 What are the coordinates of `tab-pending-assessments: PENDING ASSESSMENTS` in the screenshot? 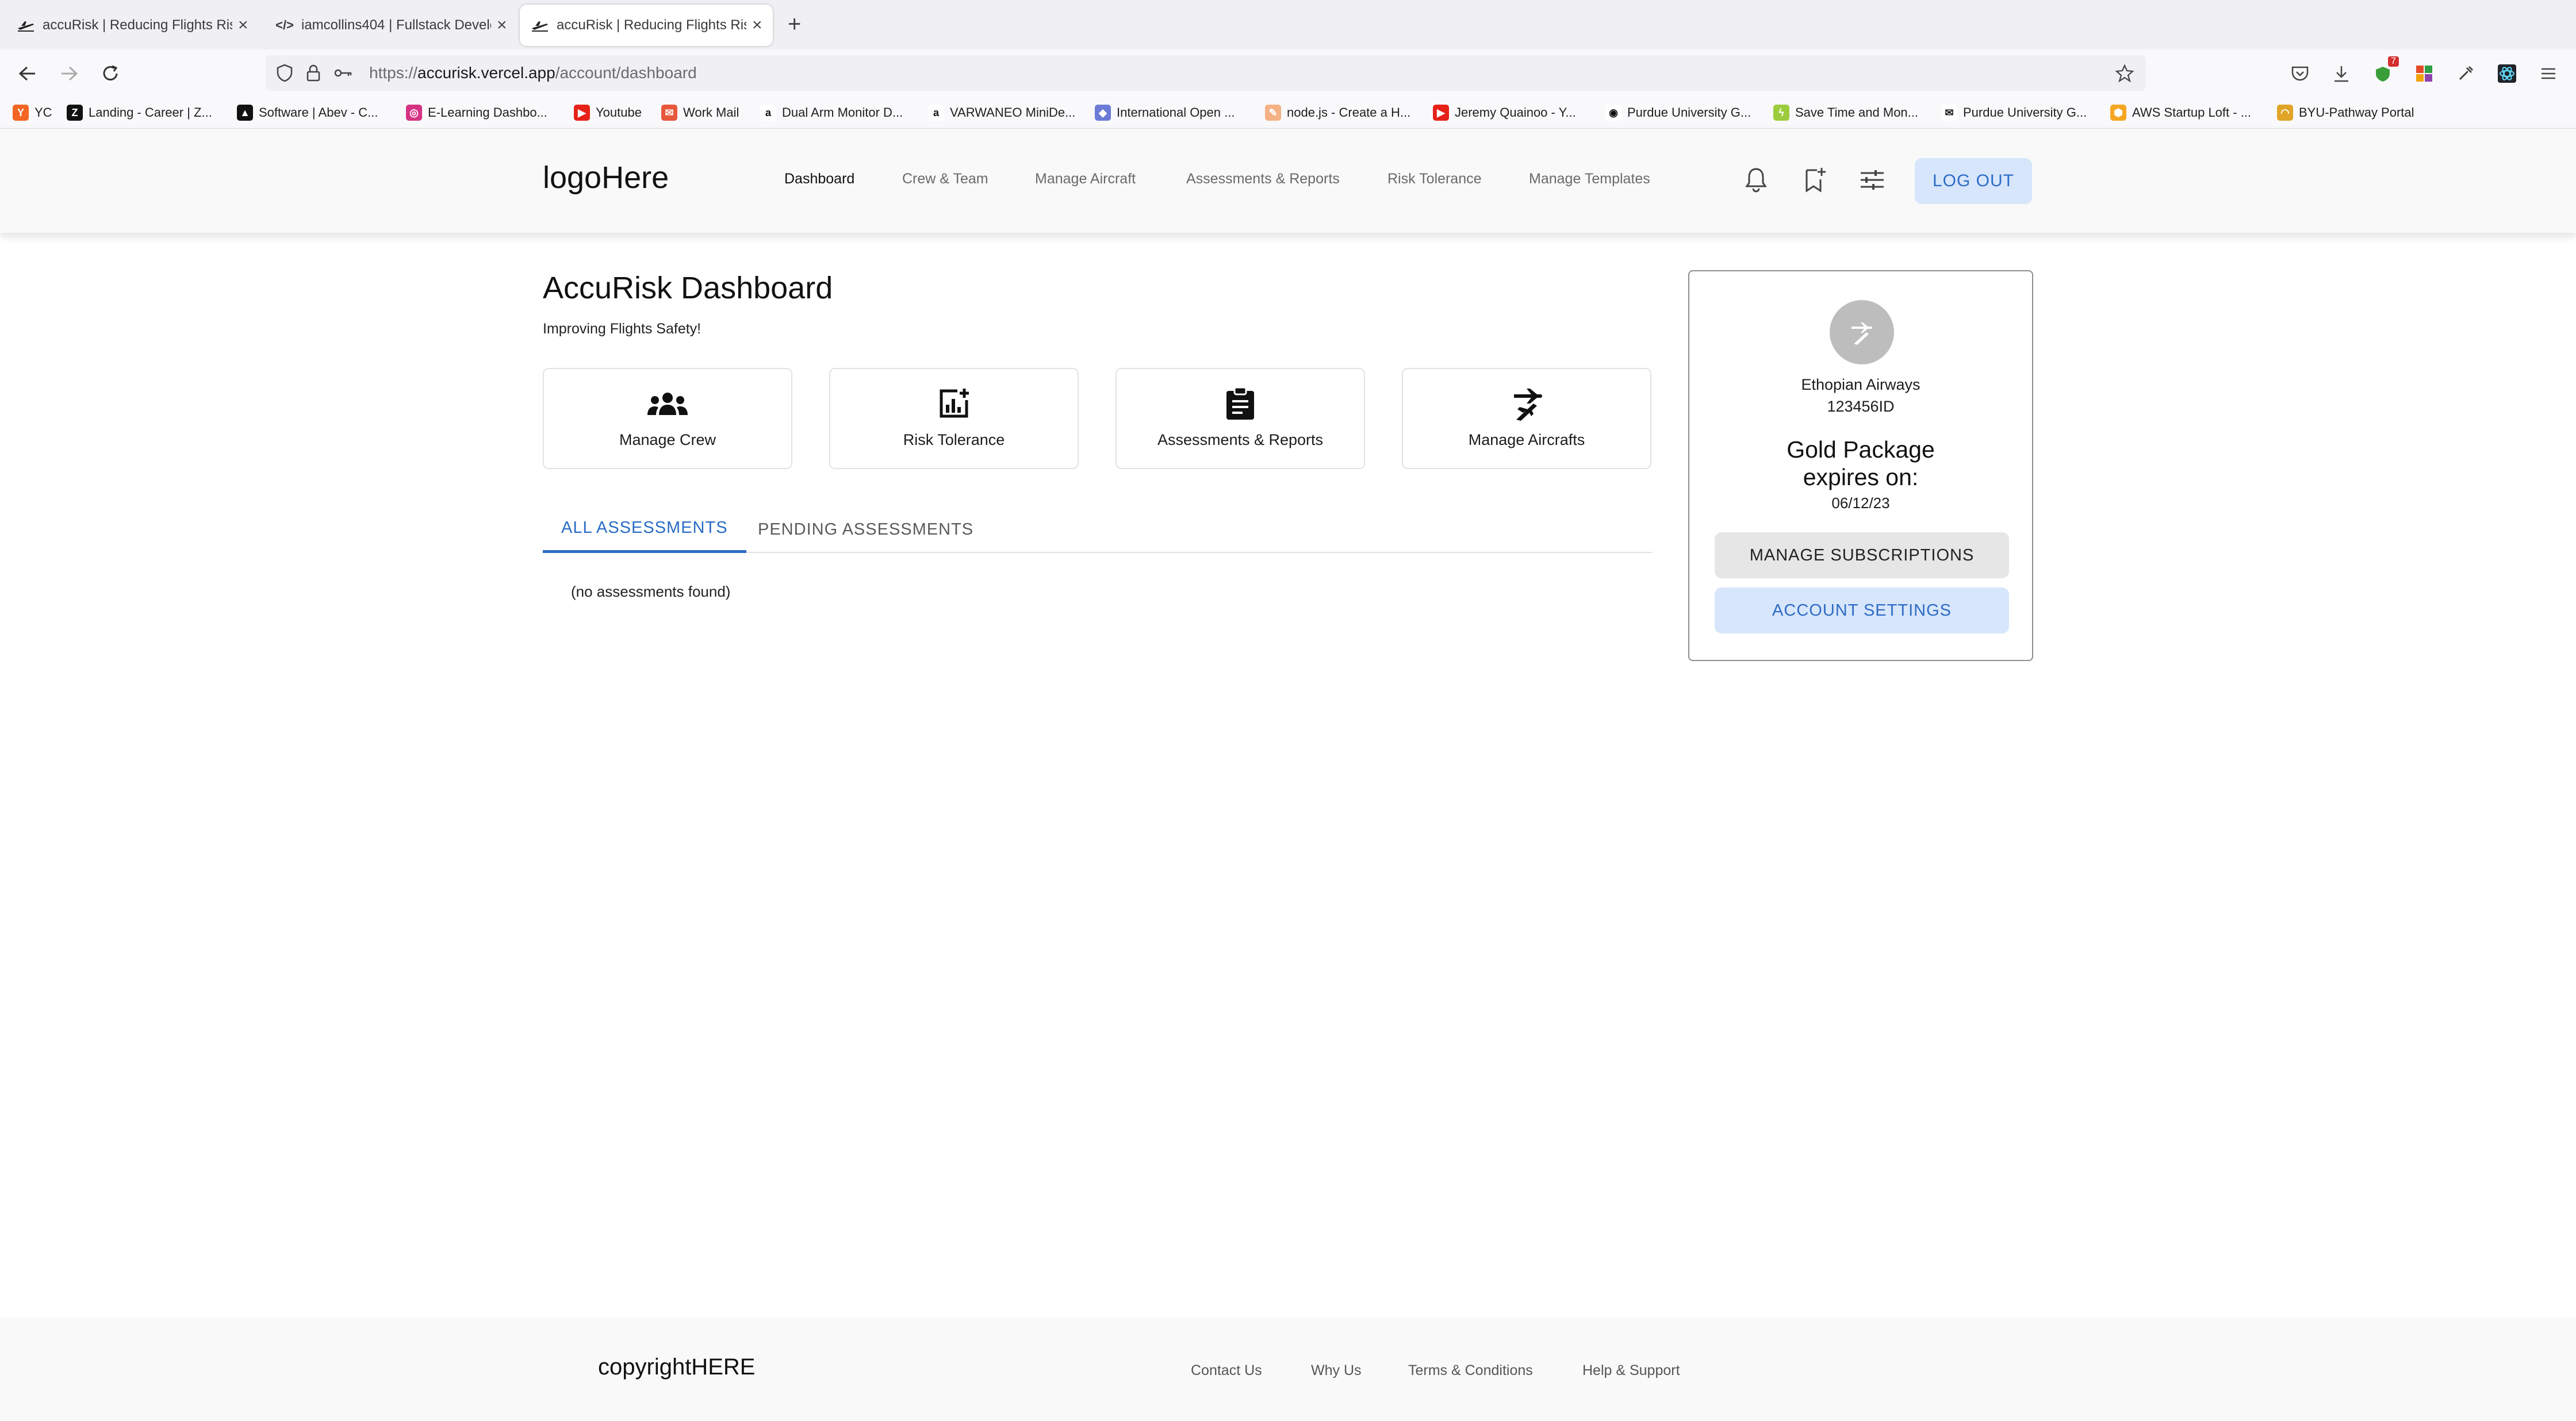 It's located at (865, 529).